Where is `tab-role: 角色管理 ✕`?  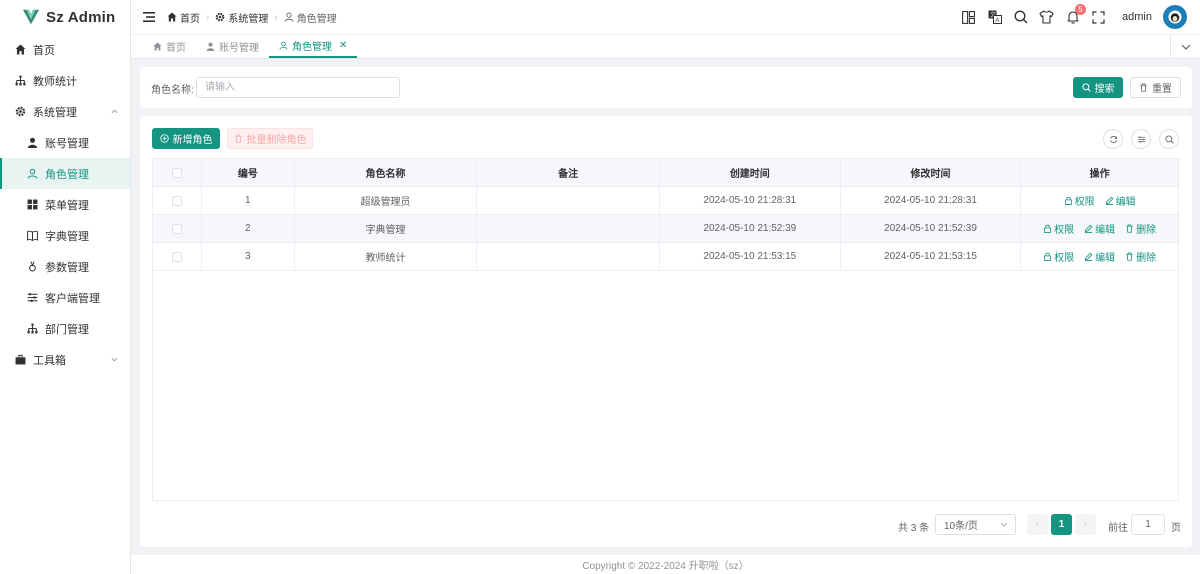 tab-role: 角色管理 ✕ is located at coordinates (313, 46).